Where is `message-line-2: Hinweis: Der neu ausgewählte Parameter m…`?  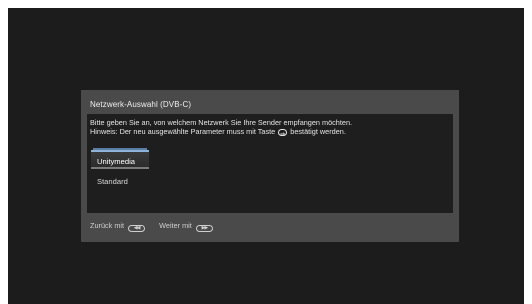
message-line-2: Hinweis: Der neu ausgewählte Parameter m… is located at coordinates (221, 132).